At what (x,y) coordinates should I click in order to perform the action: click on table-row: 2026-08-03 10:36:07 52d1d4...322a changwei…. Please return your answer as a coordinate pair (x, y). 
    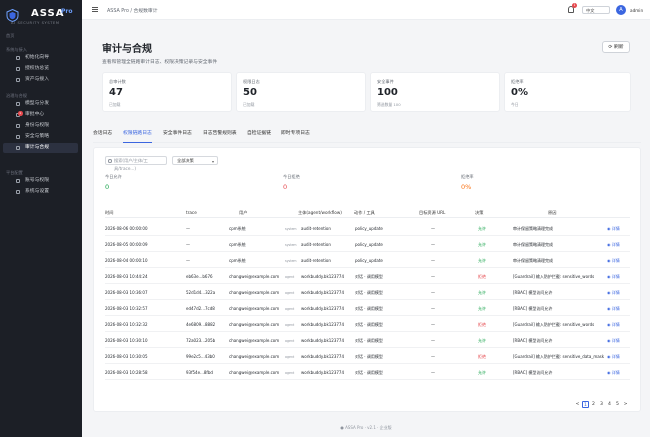
    Looking at the image, I should click on (367, 292).